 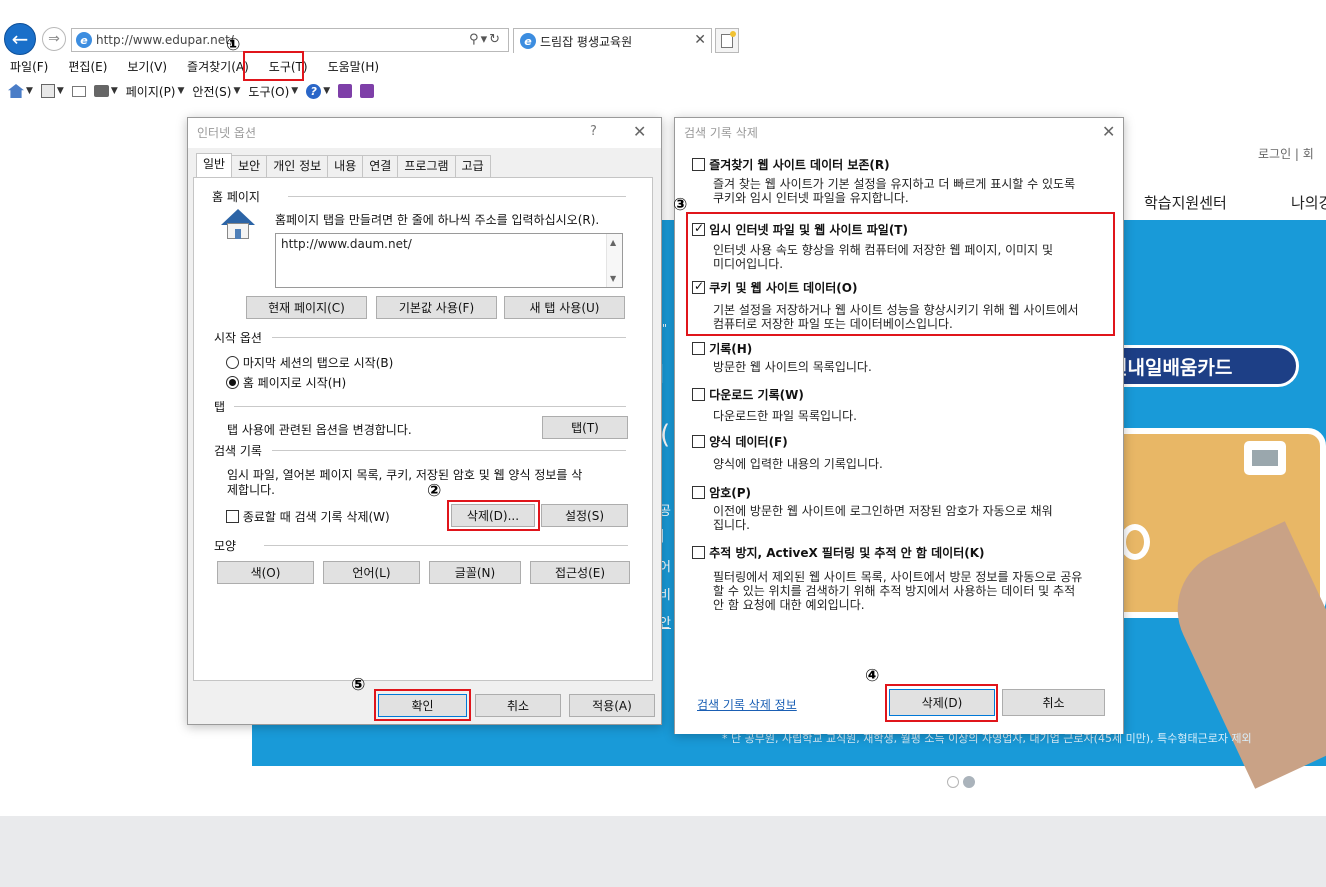 What do you see at coordinates (518, 705) in the screenshot?
I see `cancel-button: 취소` at bounding box center [518, 705].